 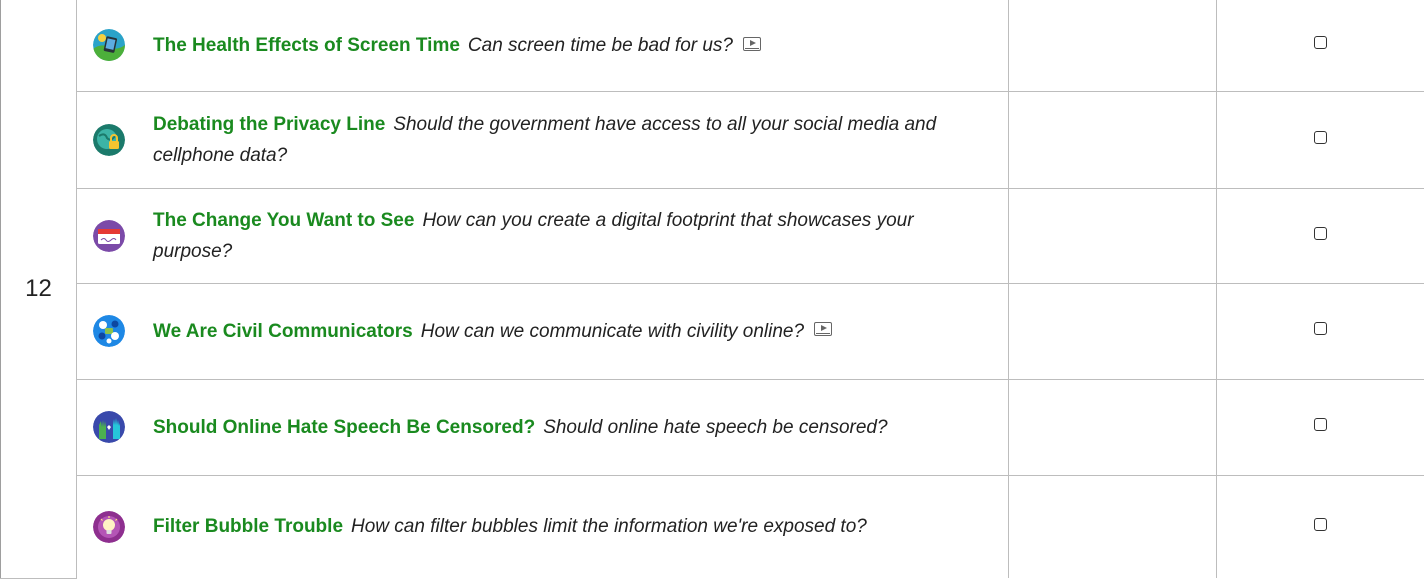 I want to click on lightbulb-icon, so click(x=109, y=527).